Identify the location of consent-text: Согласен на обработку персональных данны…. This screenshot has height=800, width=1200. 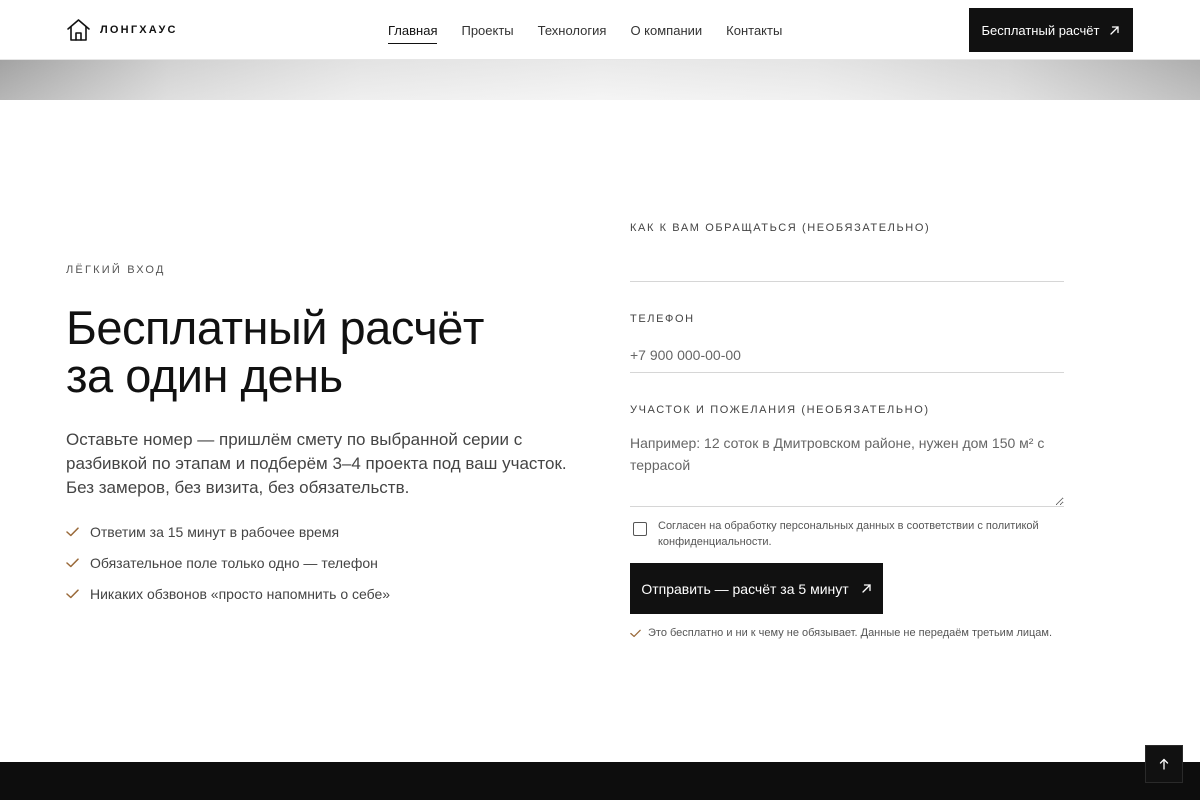
(848, 534).